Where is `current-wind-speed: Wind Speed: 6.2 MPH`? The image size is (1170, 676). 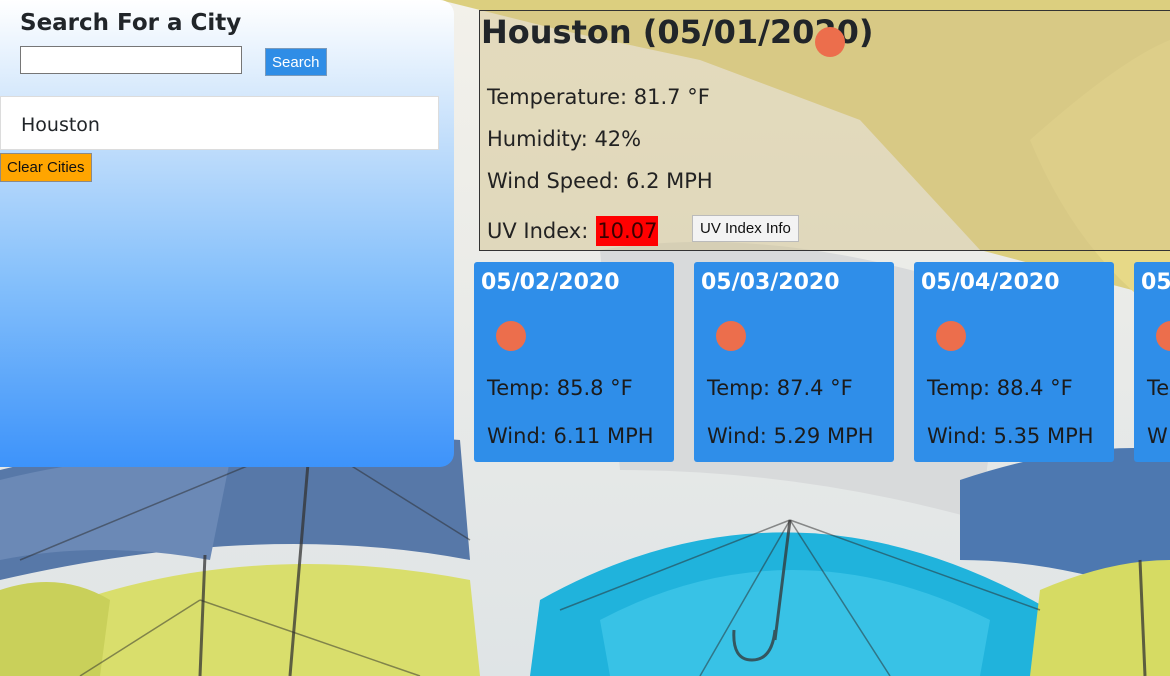 current-wind-speed: Wind Speed: 6.2 MPH is located at coordinates (600, 181).